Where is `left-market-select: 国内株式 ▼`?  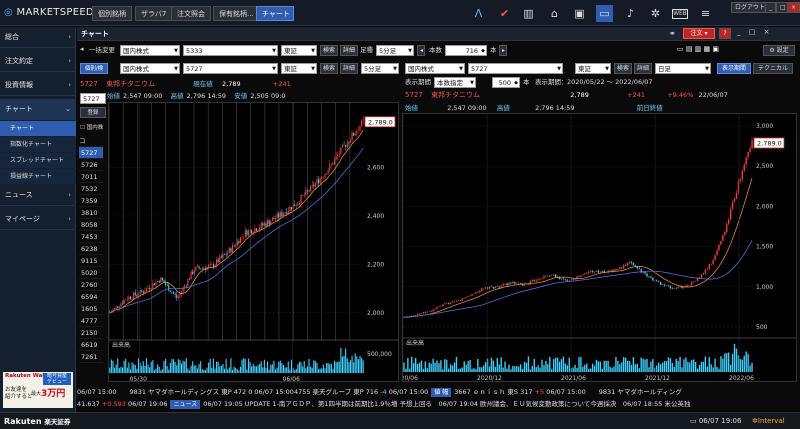 left-market-select: 国内株式 ▼ is located at coordinates (150, 68).